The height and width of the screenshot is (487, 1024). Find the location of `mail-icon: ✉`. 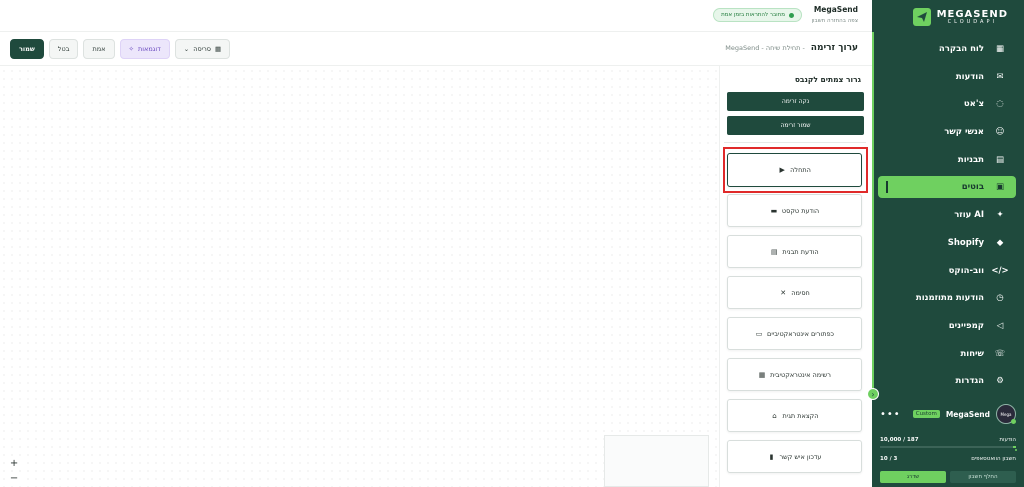

mail-icon: ✉ is located at coordinates (1000, 76).